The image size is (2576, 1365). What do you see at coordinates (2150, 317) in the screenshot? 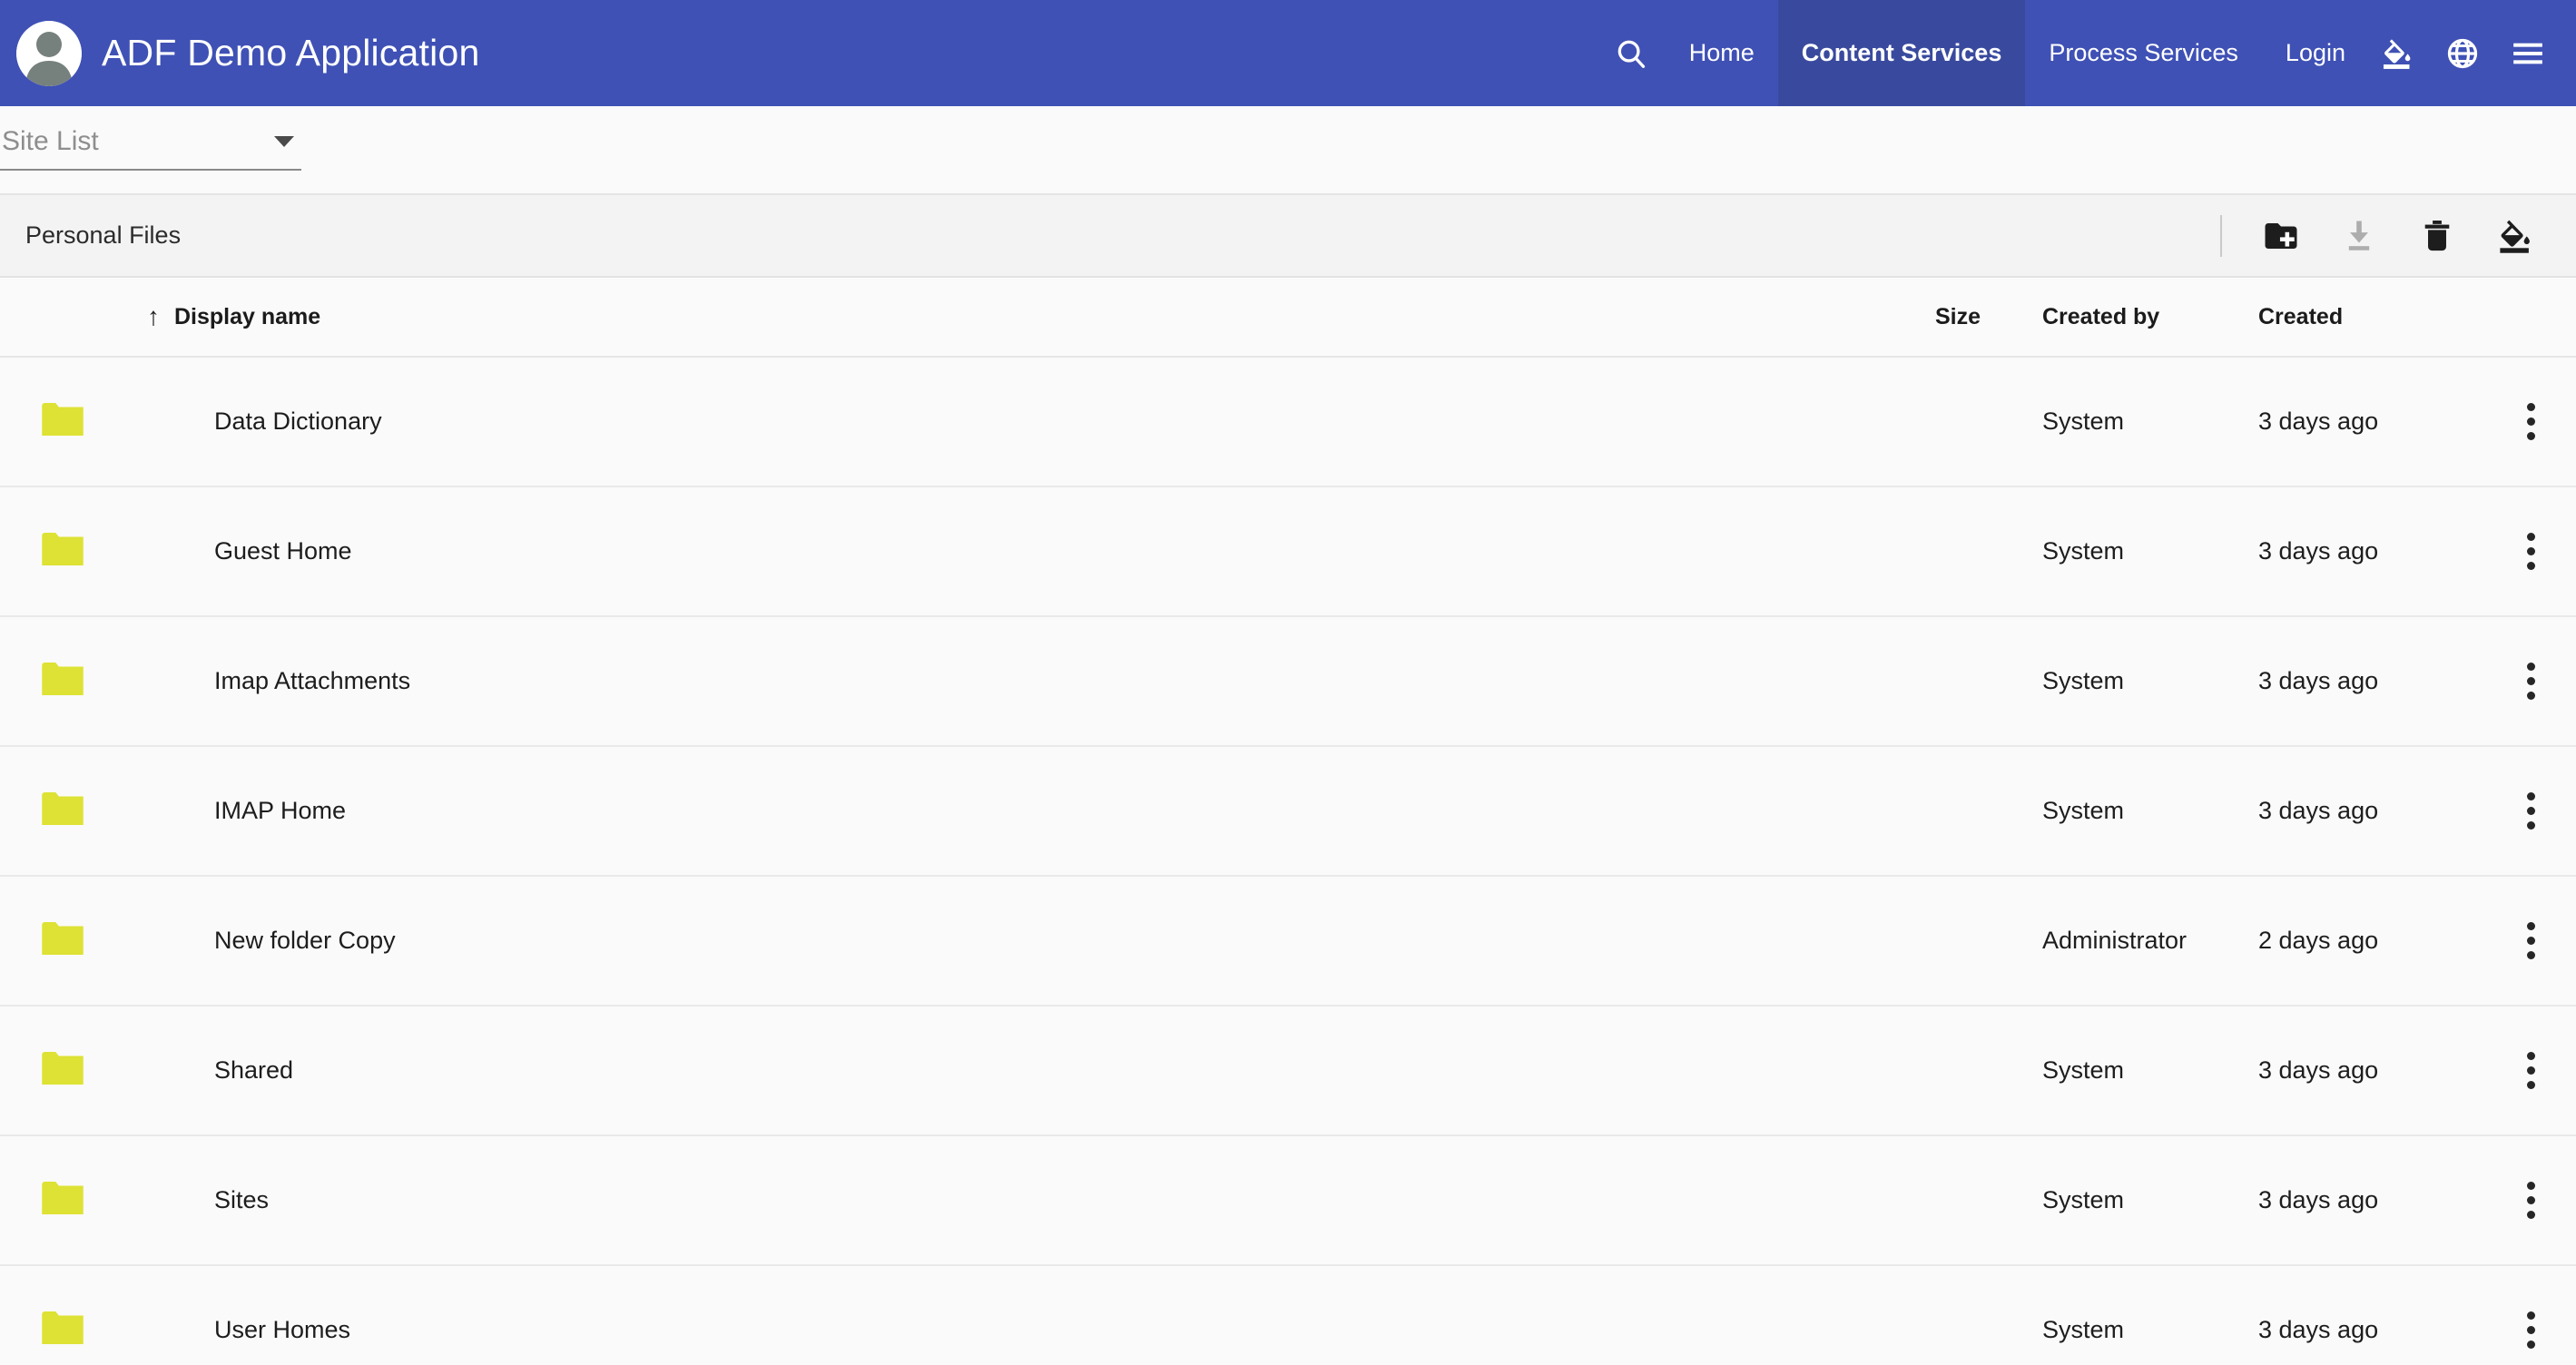
I see `column-header-created-by: Created by` at bounding box center [2150, 317].